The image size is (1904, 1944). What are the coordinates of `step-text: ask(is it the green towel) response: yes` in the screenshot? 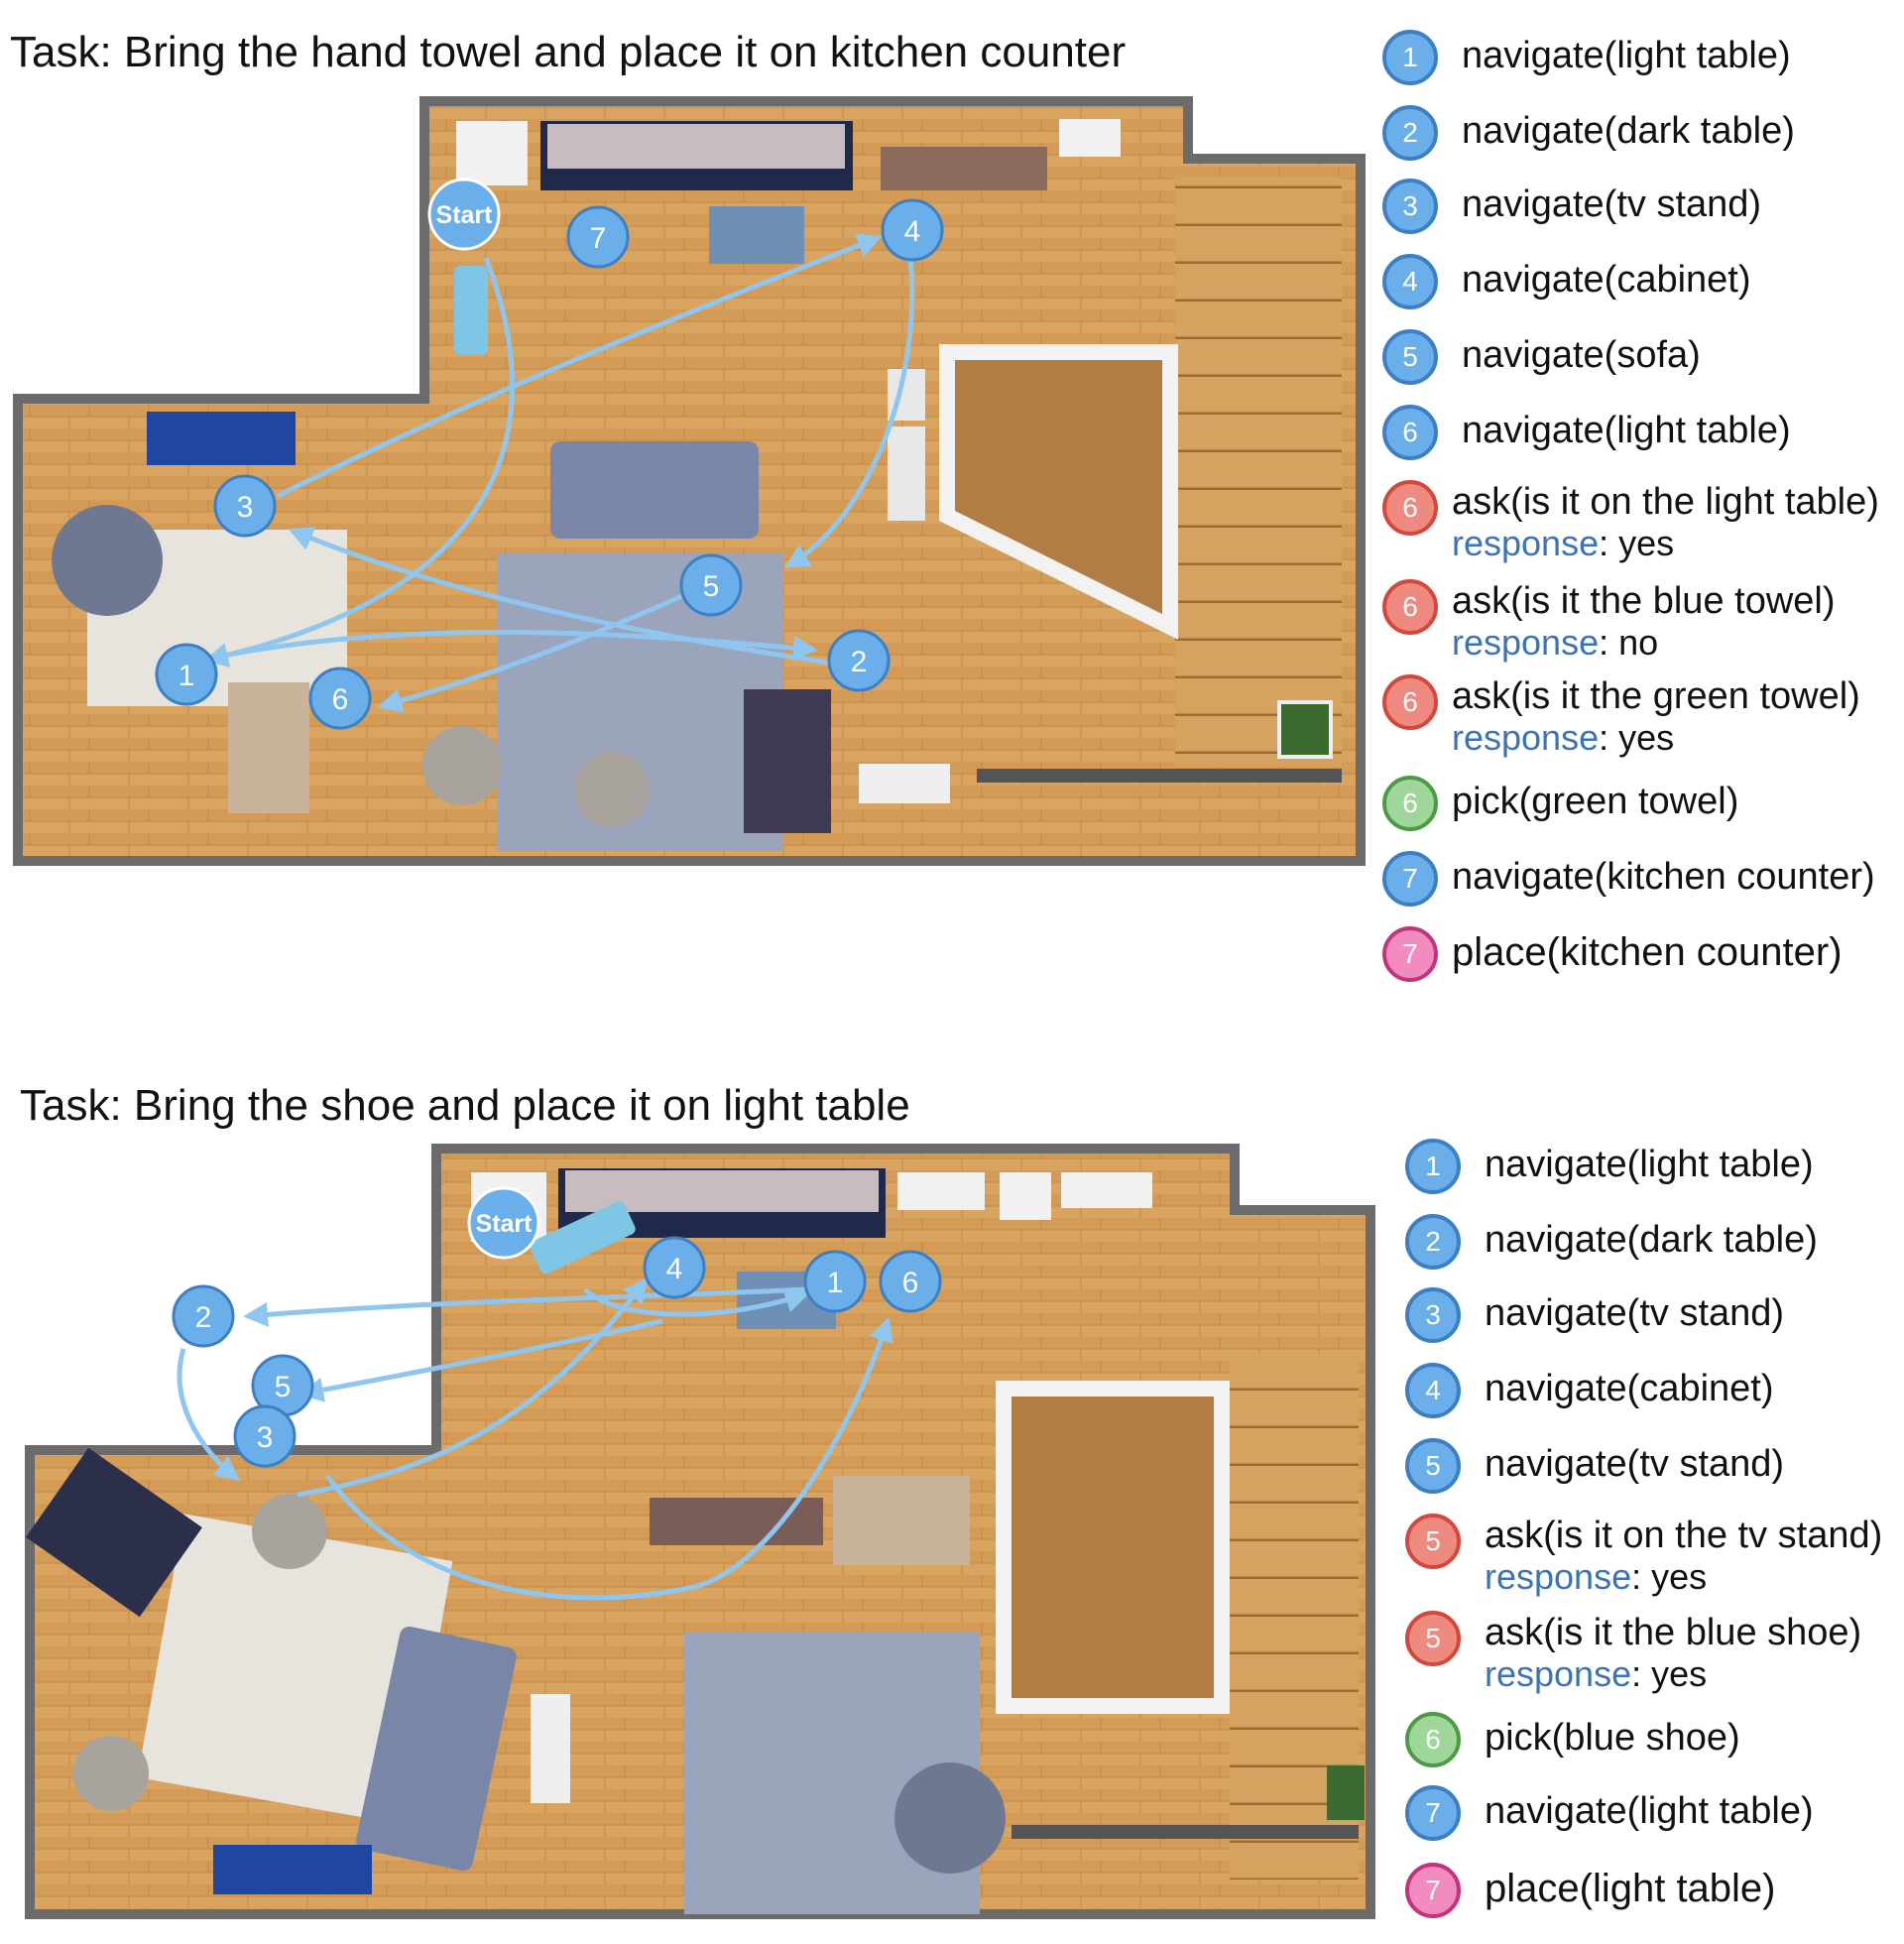 It's located at (1656, 716).